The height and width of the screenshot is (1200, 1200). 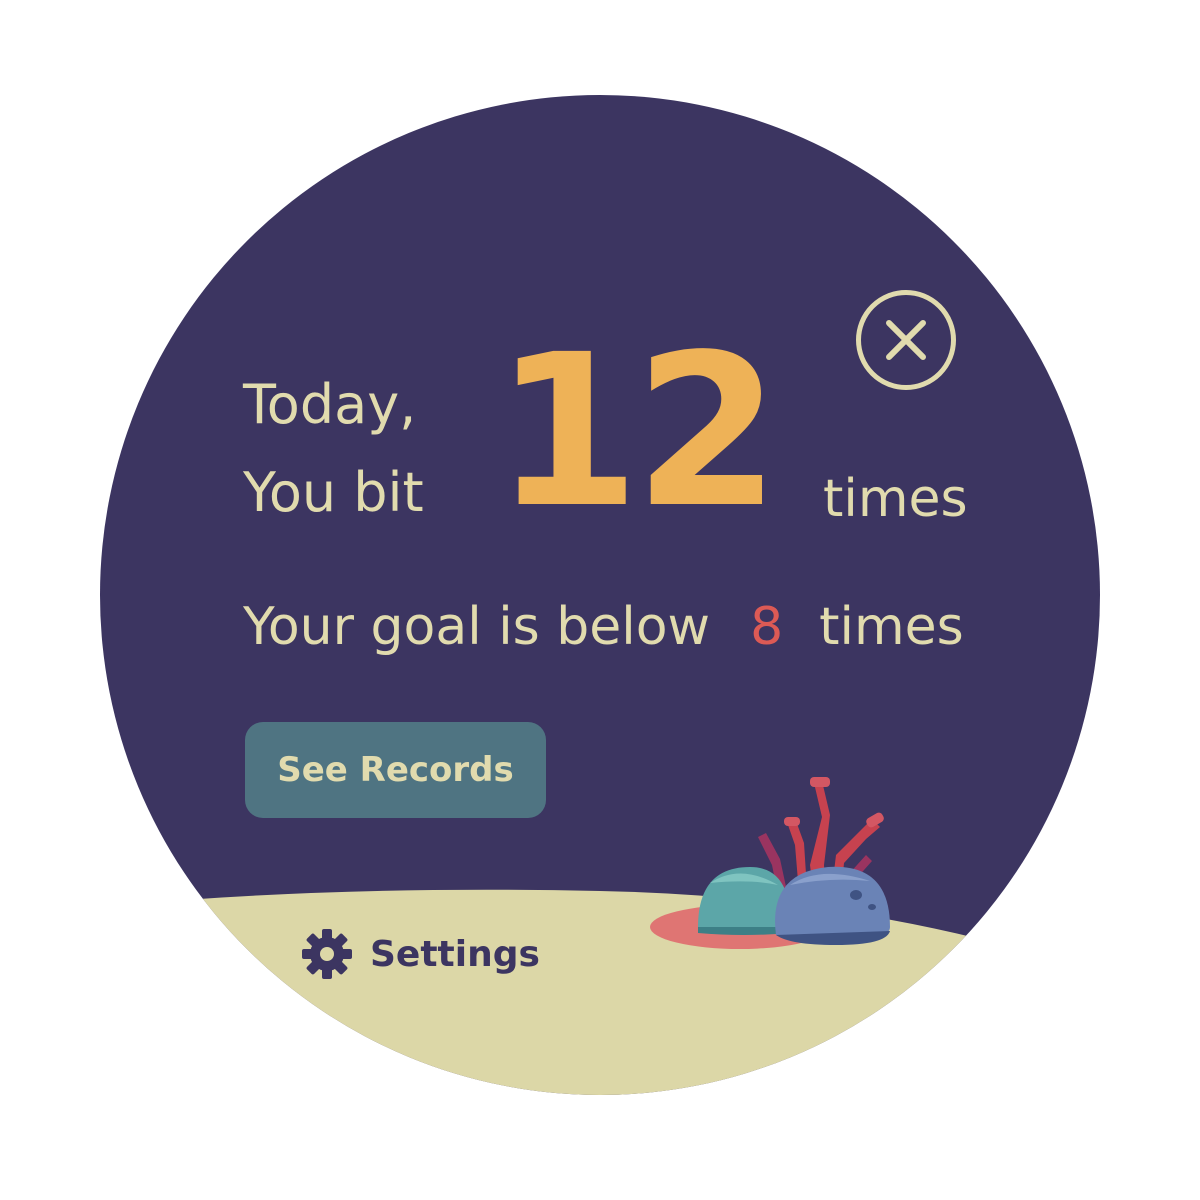 I want to click on bite-count-unit: times, so click(x=895, y=499).